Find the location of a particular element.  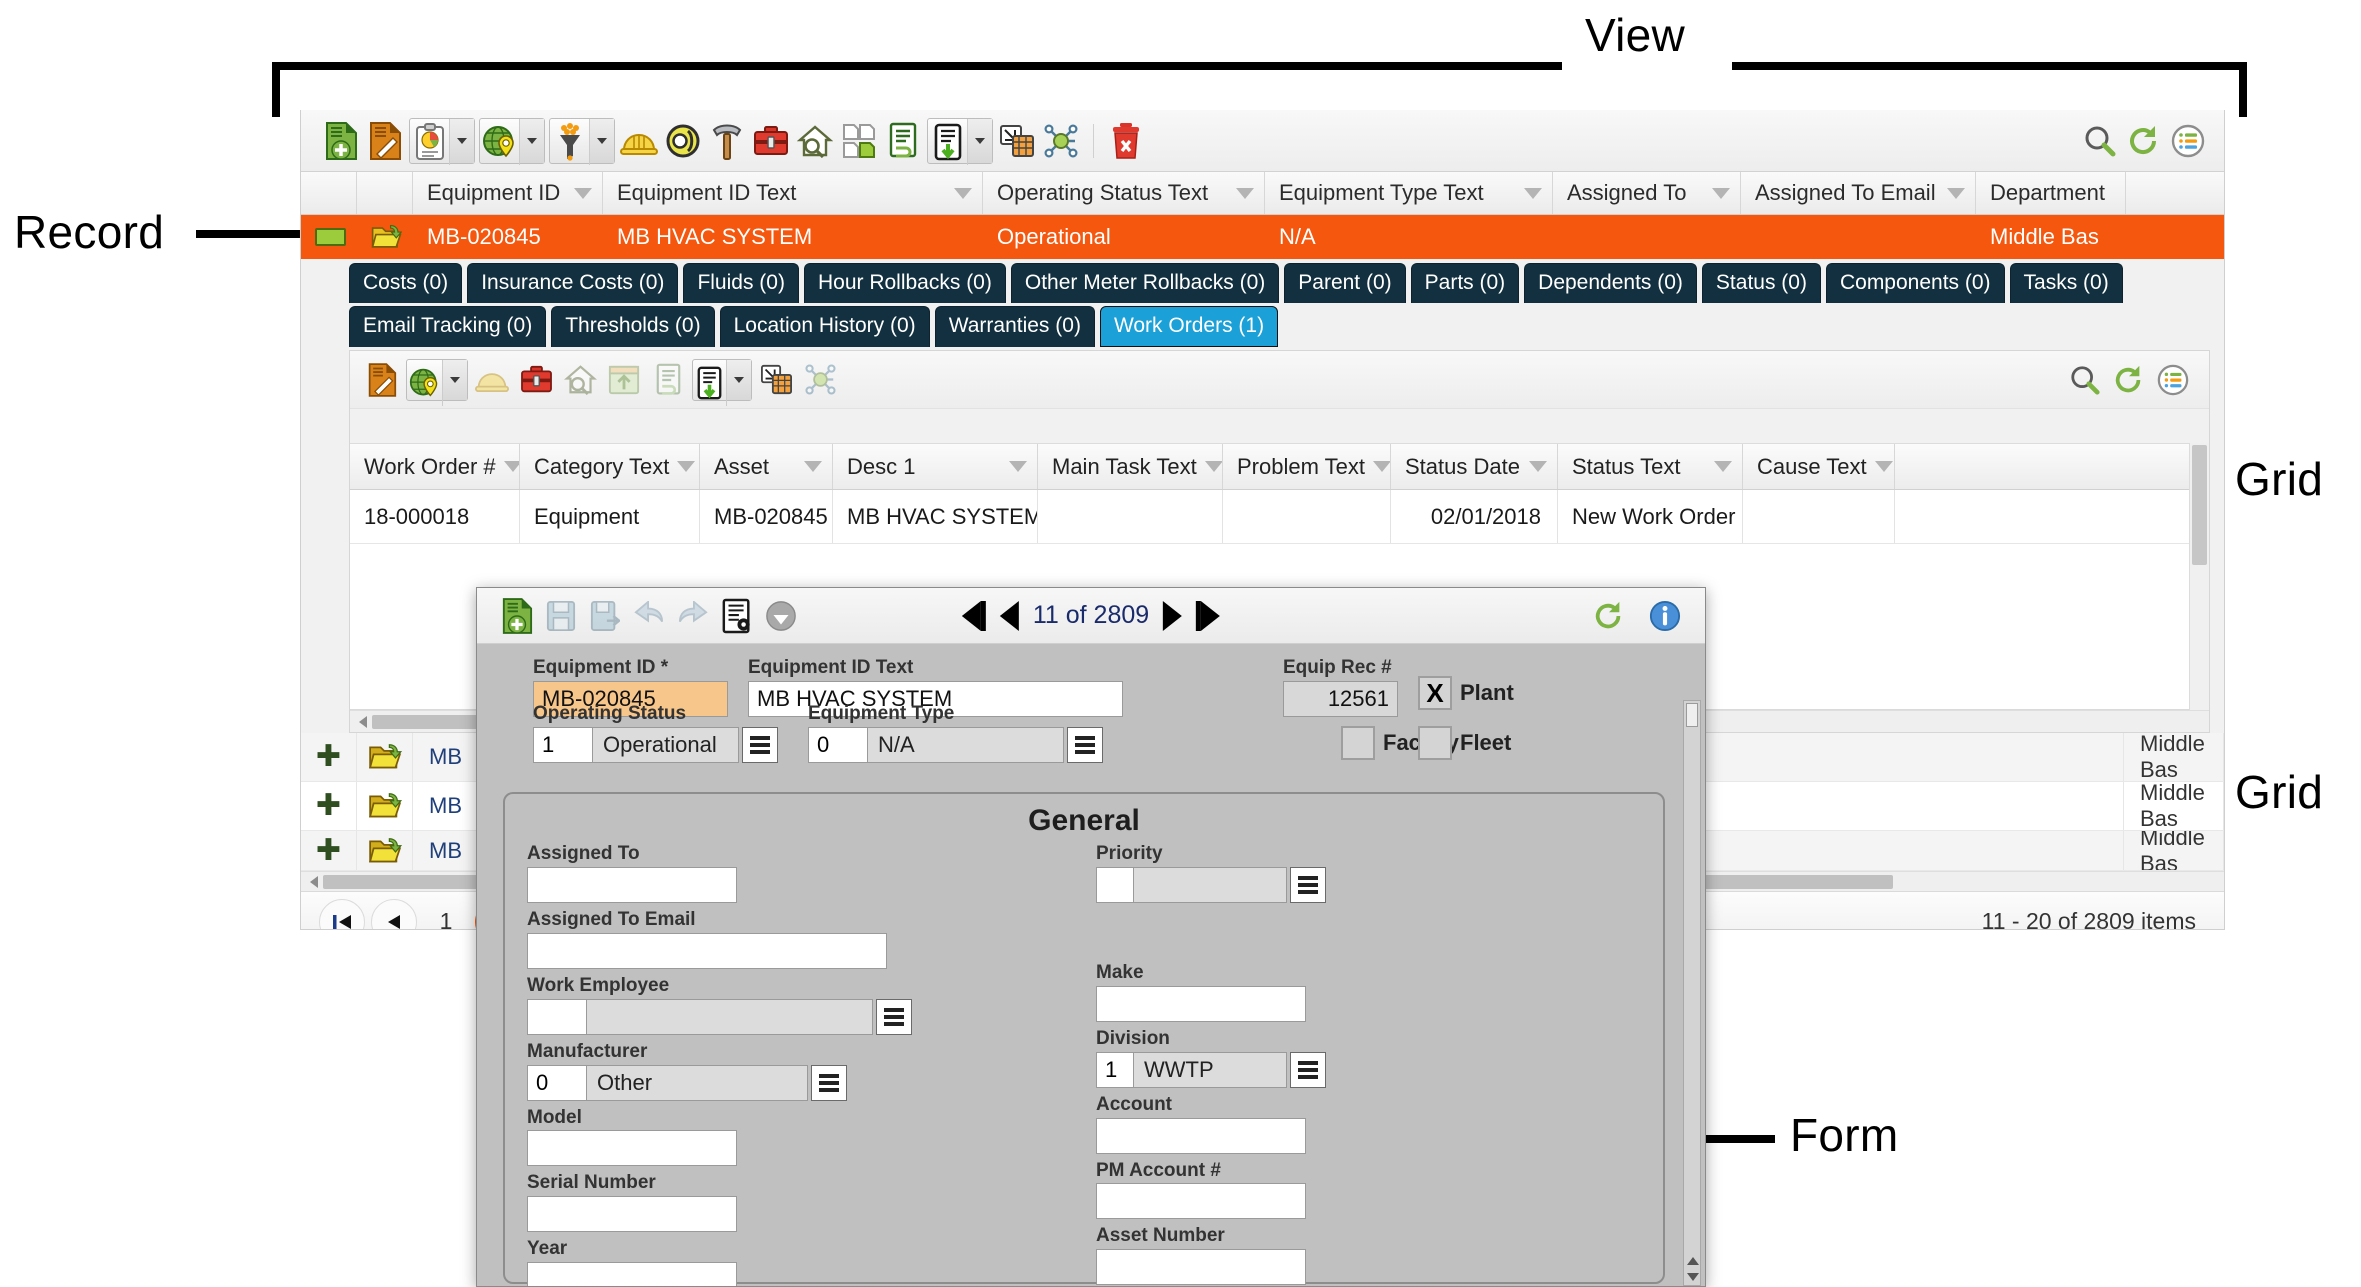

tab-tasks: Tasks (0) is located at coordinates (2066, 283).